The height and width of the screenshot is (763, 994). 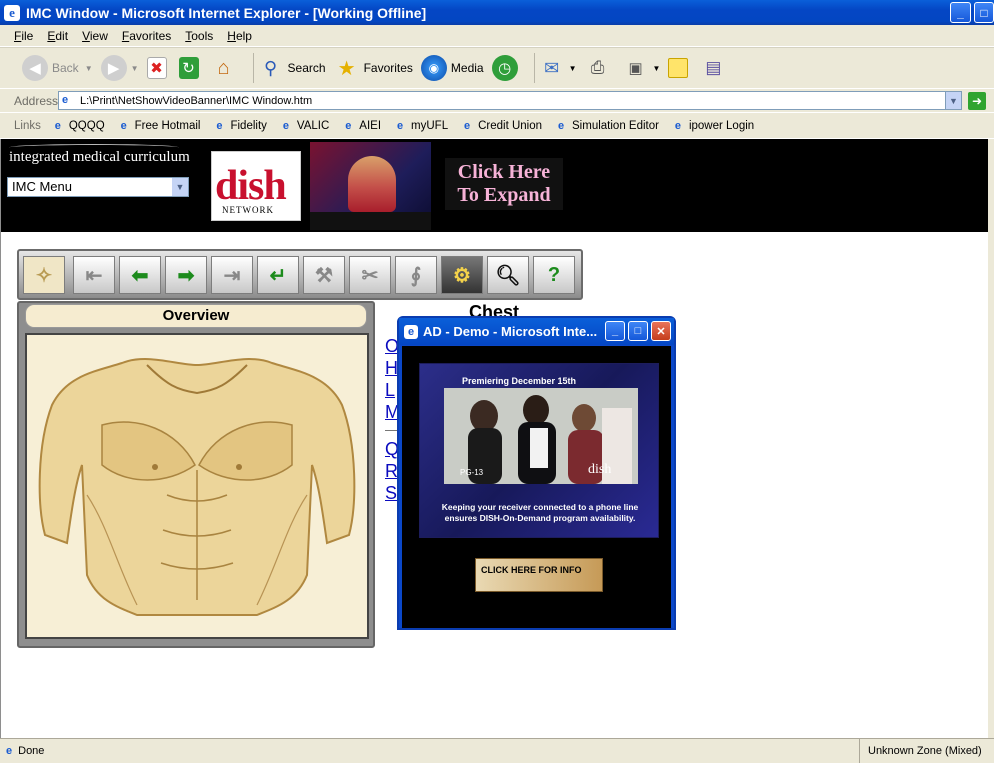 I want to click on dish-logo-text: dish, so click(x=251, y=186).